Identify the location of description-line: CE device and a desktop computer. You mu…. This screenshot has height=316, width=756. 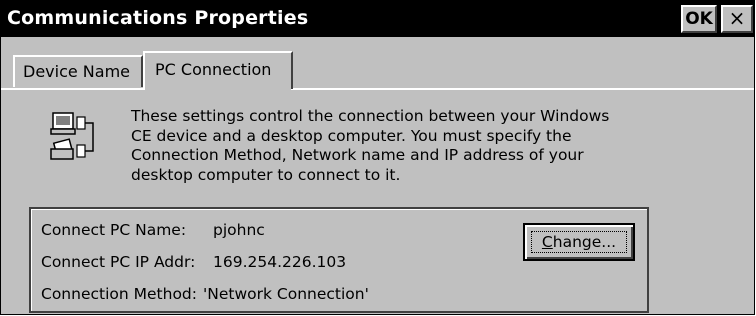
(351, 135).